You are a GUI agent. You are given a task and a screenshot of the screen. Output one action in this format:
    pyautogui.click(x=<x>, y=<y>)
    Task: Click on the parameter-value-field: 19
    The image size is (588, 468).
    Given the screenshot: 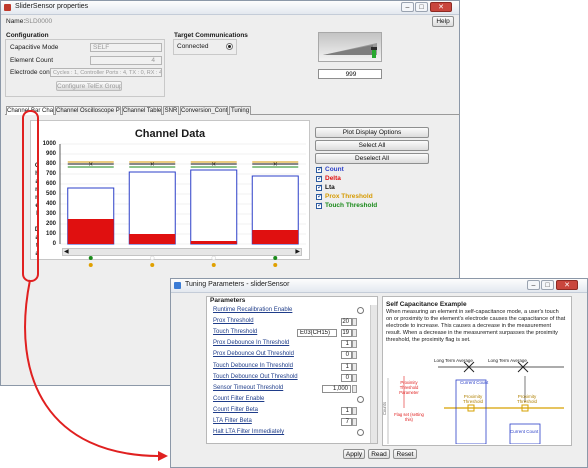 What is the action you would take?
    pyautogui.click(x=346, y=333)
    